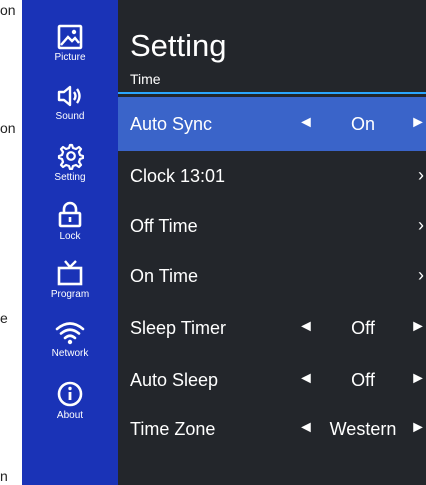  Describe the element at coordinates (272, 176) in the screenshot. I see `row-clock: Clock 13:01 ›` at that location.